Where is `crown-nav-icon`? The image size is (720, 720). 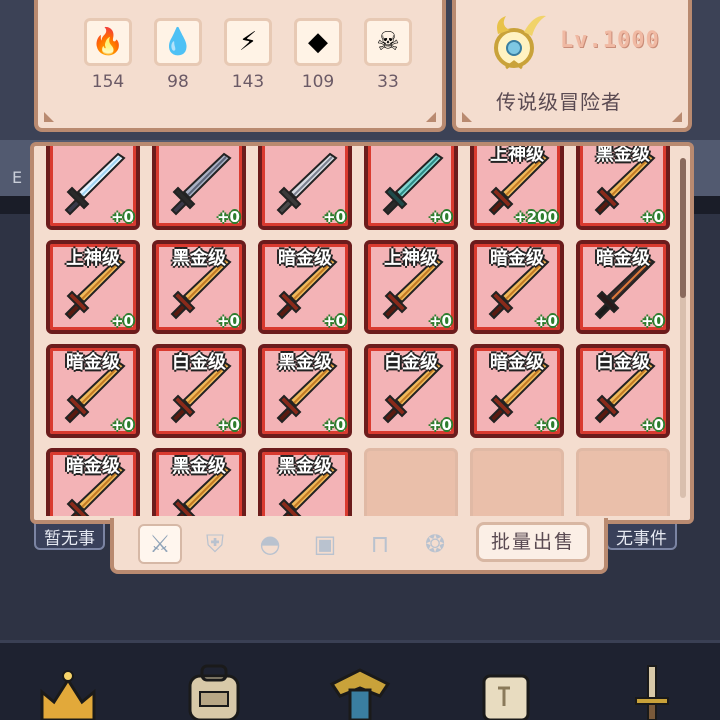
crown-nav-icon is located at coordinates (68, 691).